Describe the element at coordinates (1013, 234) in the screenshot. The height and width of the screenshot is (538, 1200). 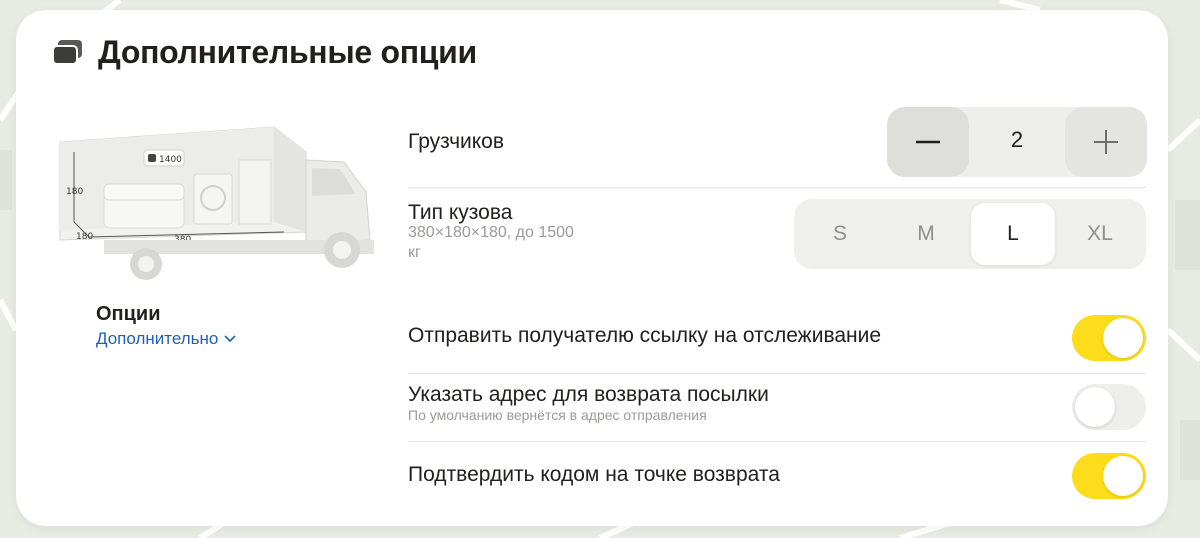
I see `size-option-l: L` at that location.